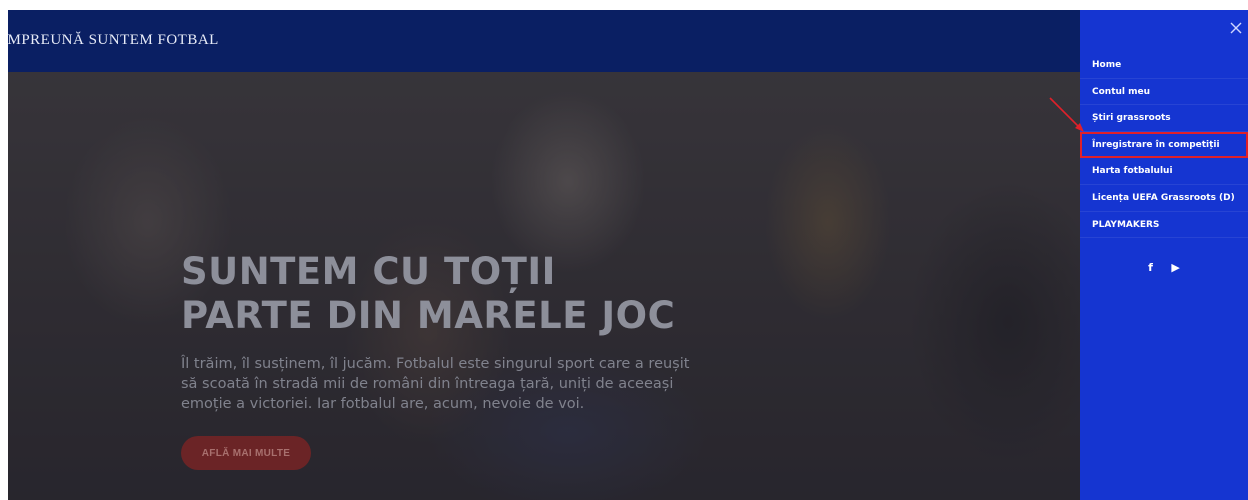 The height and width of the screenshot is (500, 1248). Describe the element at coordinates (1164, 225) in the screenshot. I see `menu-item-playmakers: PLAYMAKERS` at that location.